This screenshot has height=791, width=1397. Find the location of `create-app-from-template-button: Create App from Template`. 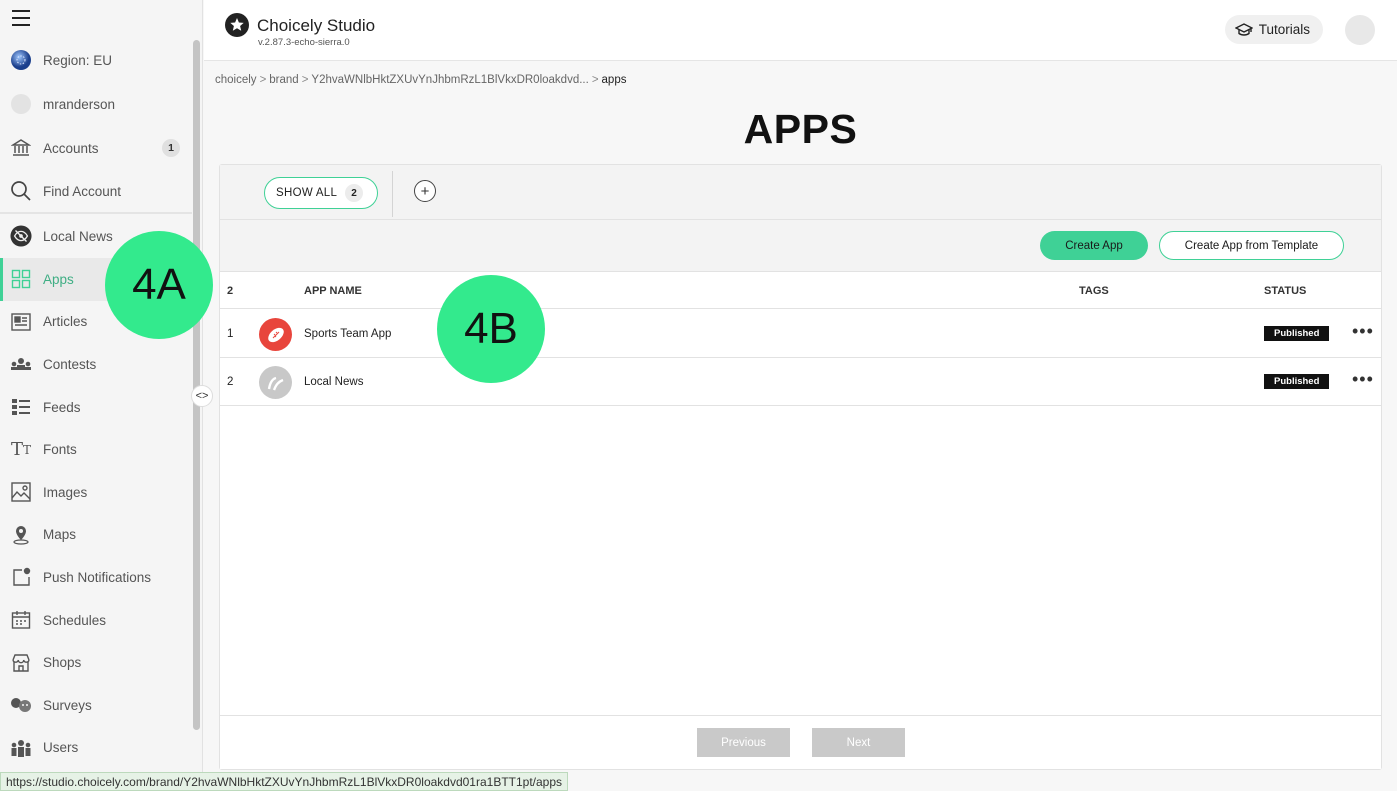

create-app-from-template-button: Create App from Template is located at coordinates (1251, 245).